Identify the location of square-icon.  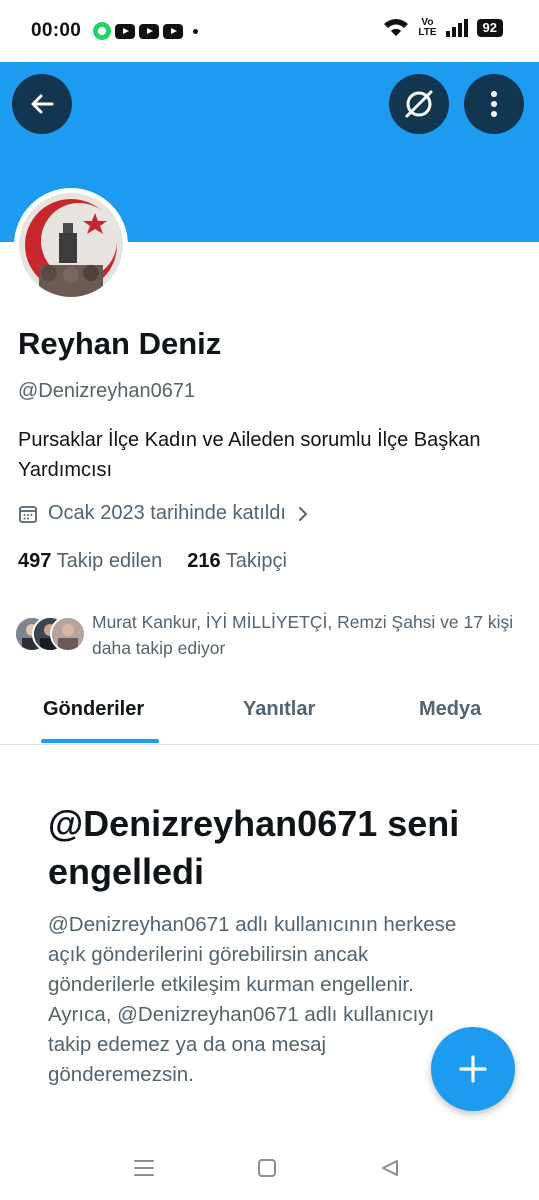
(267, 1168).